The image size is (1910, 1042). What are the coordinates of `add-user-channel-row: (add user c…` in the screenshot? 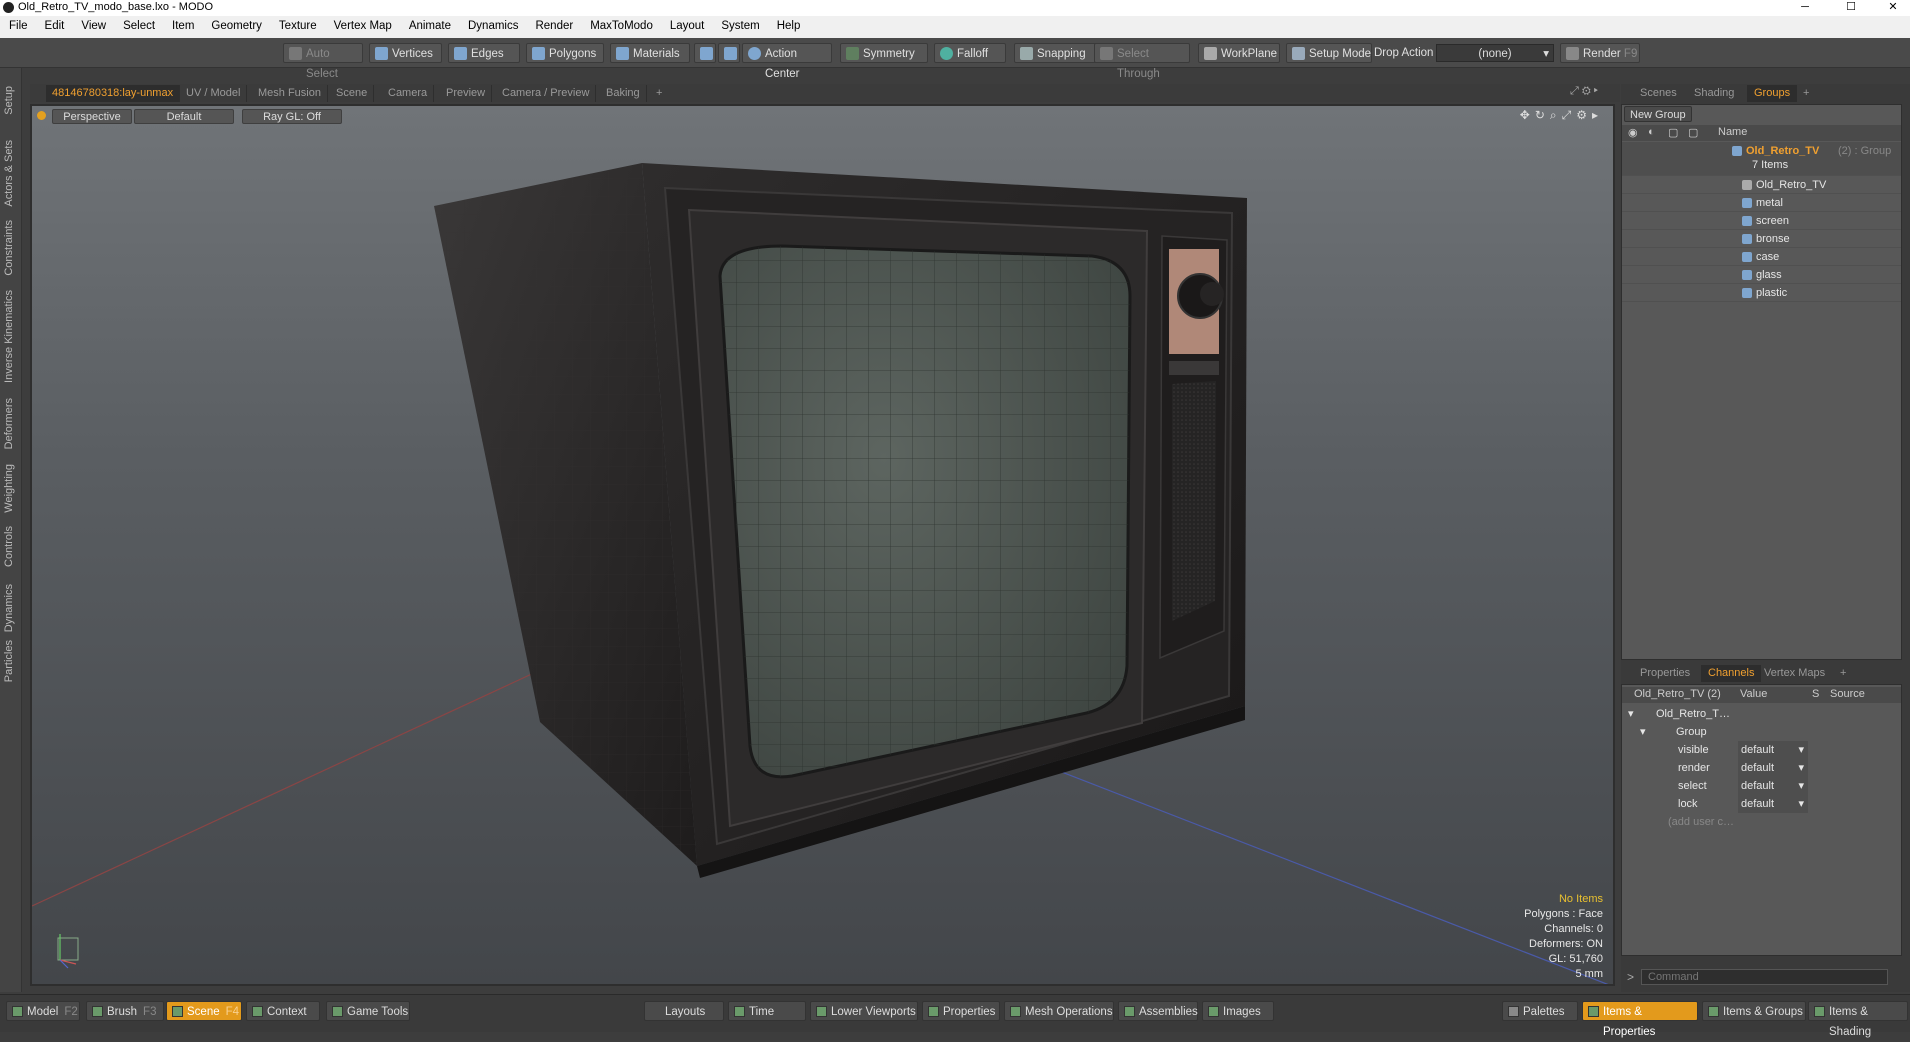 It's located at (1761, 822).